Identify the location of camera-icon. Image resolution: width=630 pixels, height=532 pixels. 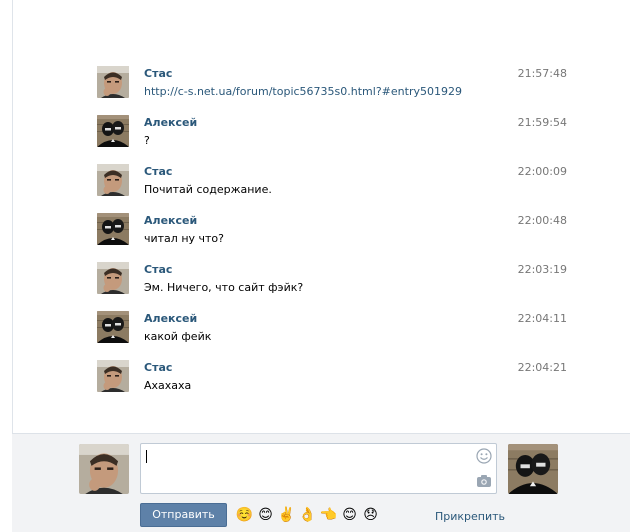
(484, 481).